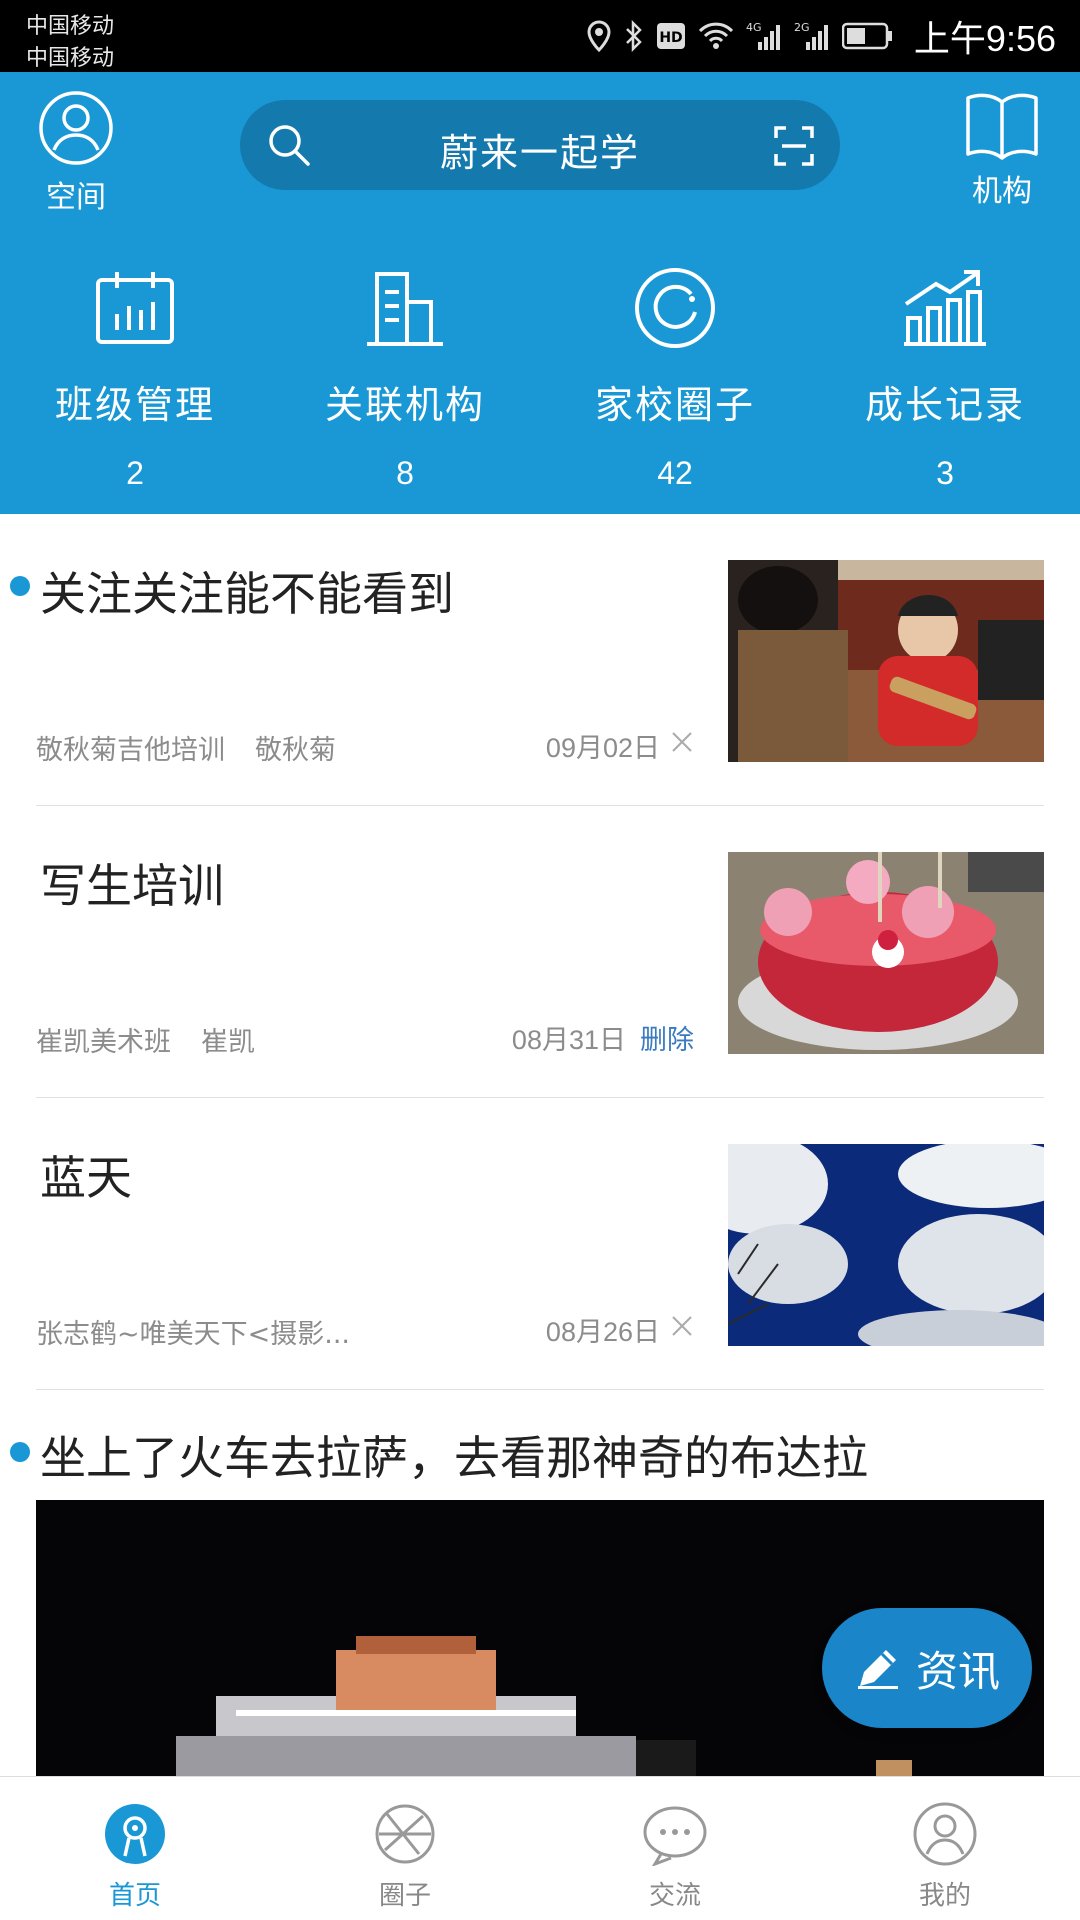 The height and width of the screenshot is (1920, 1080). I want to click on circle-icon, so click(675, 308).